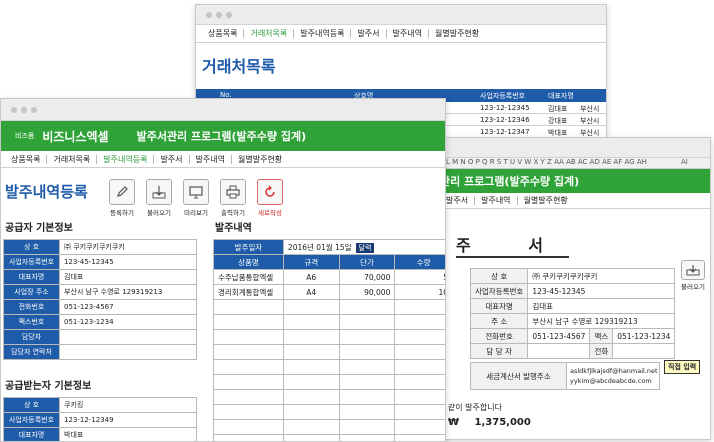 This screenshot has width=714, height=442. Describe the element at coordinates (369, 33) in the screenshot. I see `back-nav-item: 발주서` at that location.